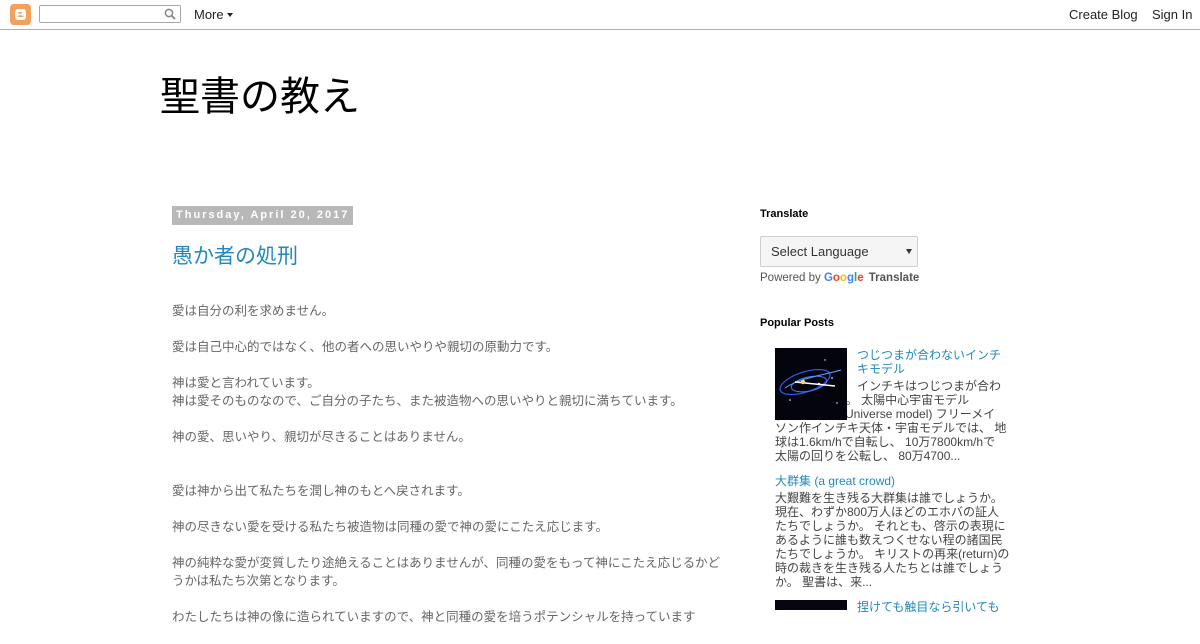 The image size is (1200, 644). I want to click on post-paragraph: 愛は神から出て私たちを潤し神のもとへ戻されます。, so click(321, 490).